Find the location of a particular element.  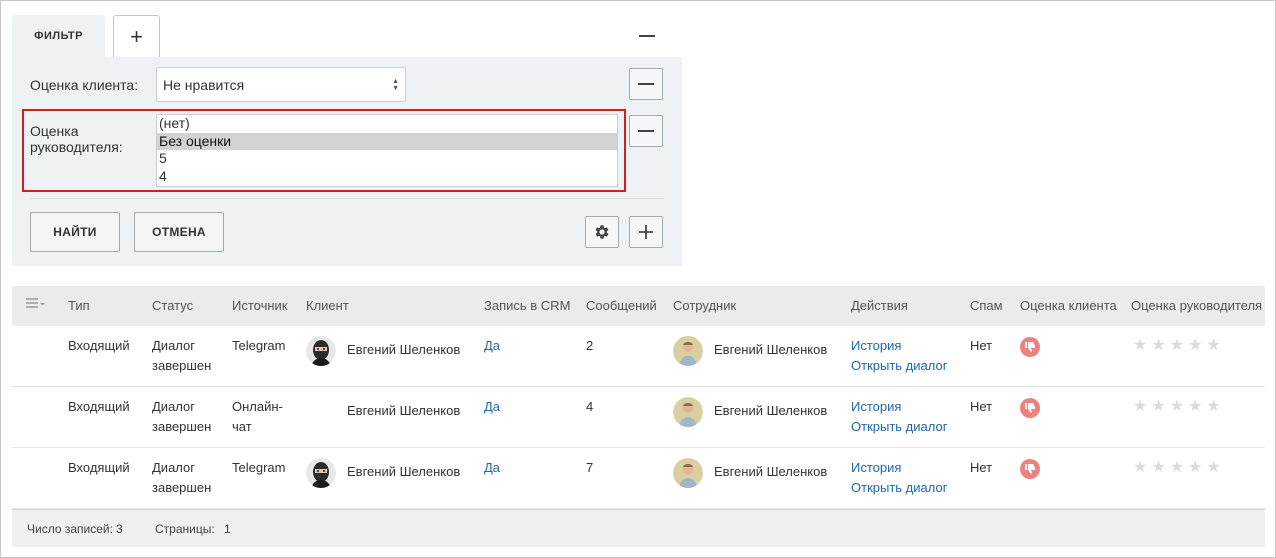

find-button: НАЙТИ is located at coordinates (75, 232).